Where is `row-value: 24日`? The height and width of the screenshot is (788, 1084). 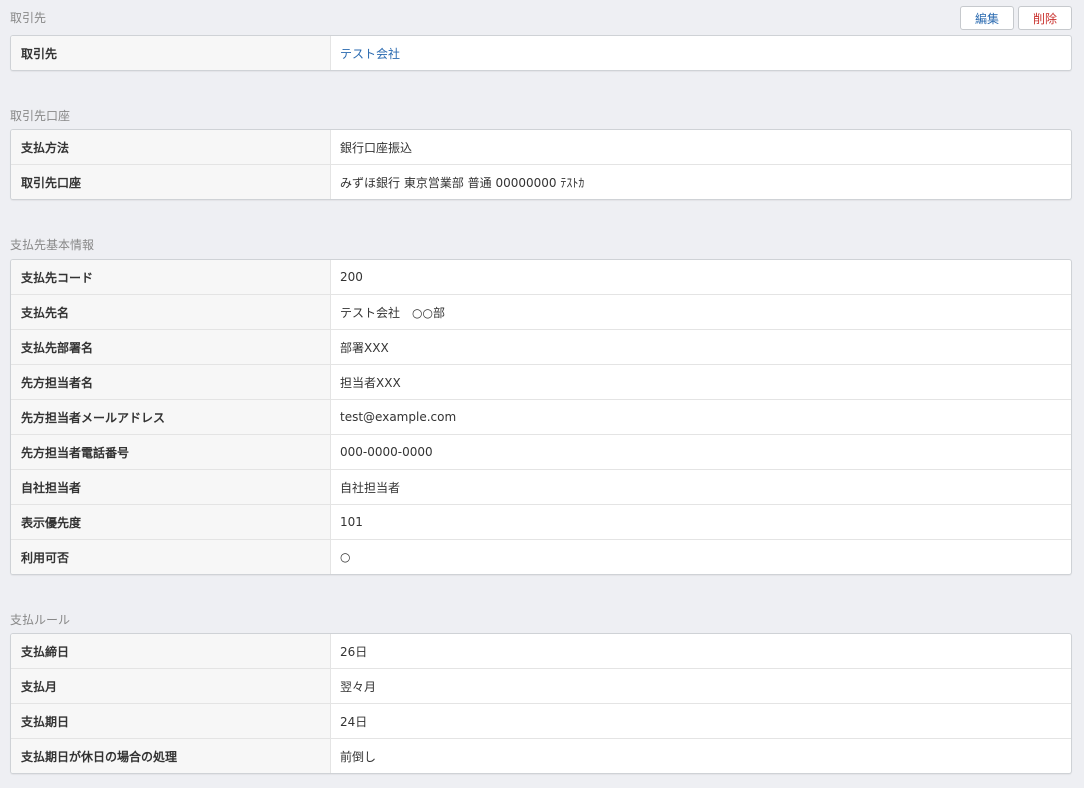
row-value: 24日 is located at coordinates (354, 721).